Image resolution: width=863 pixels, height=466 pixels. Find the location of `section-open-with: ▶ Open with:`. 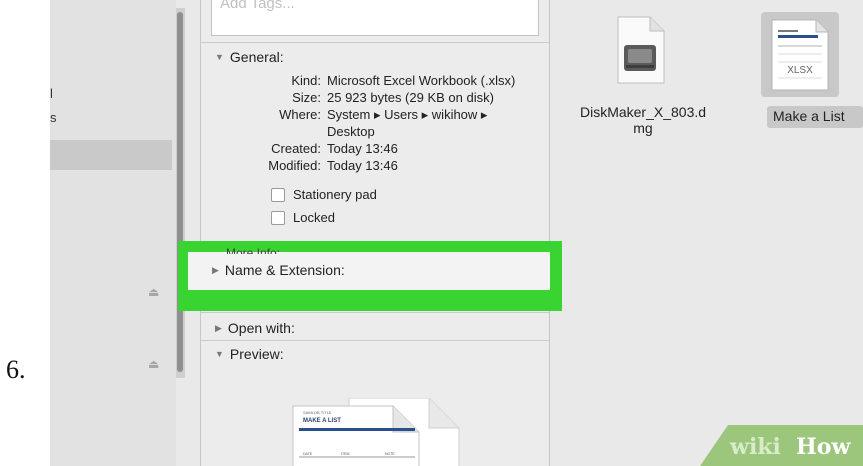

section-open-with: ▶ Open with: is located at coordinates (255, 328).